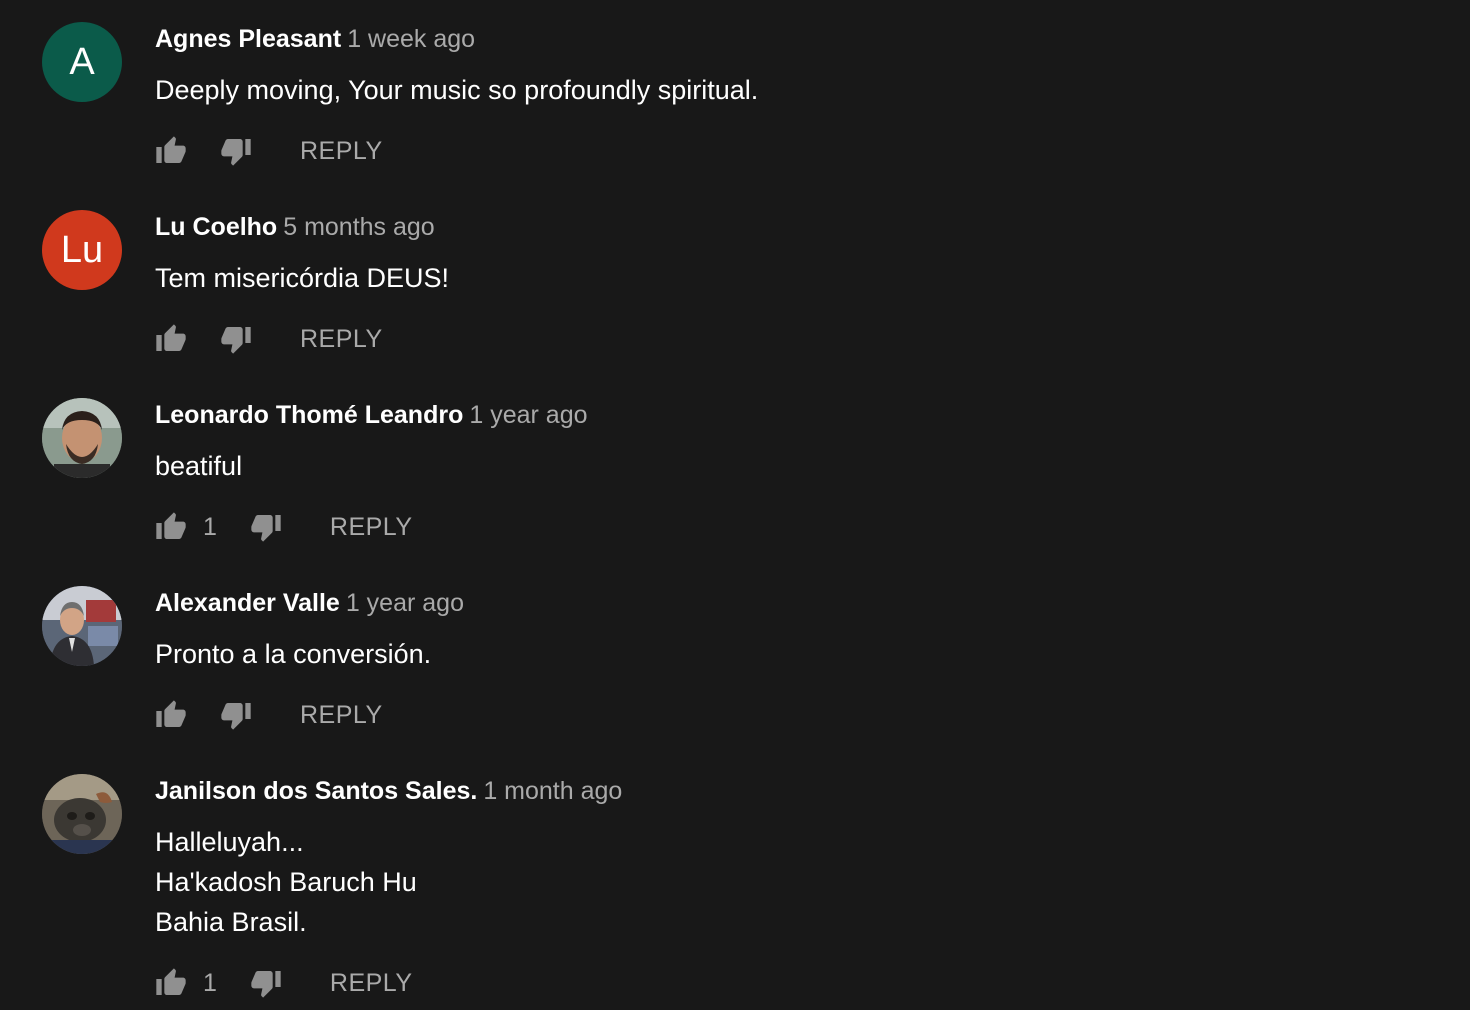 The width and height of the screenshot is (1470, 1010). What do you see at coordinates (316, 791) in the screenshot?
I see `author-name: Janilson dos Santos Sales.` at bounding box center [316, 791].